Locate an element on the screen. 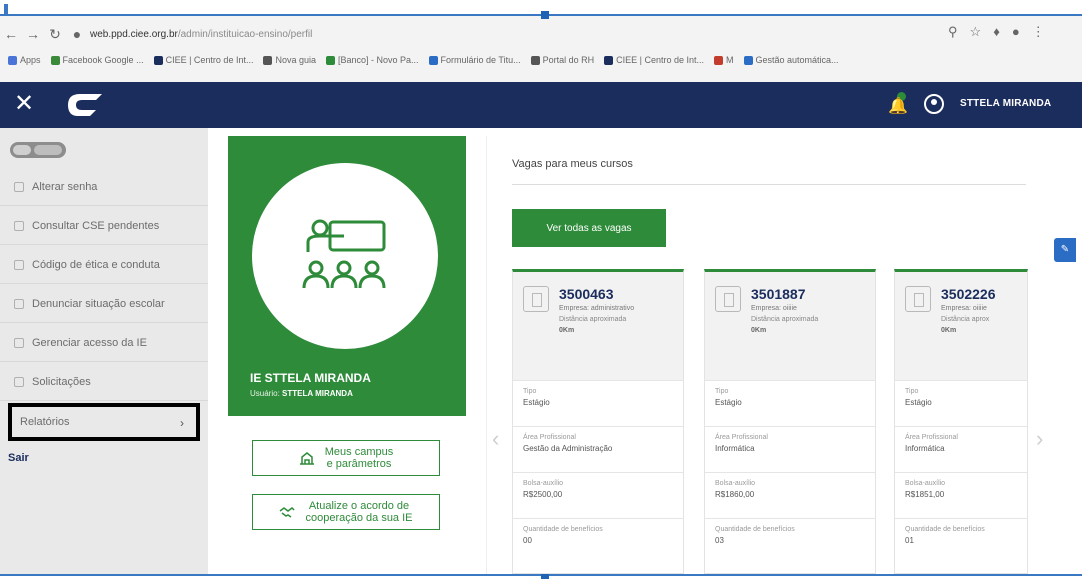 The image size is (1082, 580). bookmark-item: Apps is located at coordinates (24, 60).